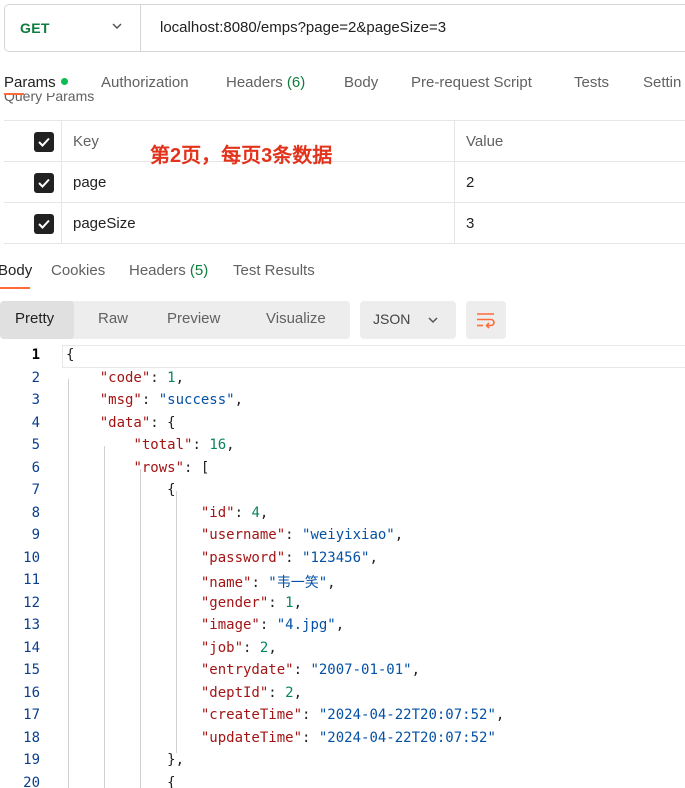 Image resolution: width=685 pixels, height=788 pixels. Describe the element at coordinates (408, 320) in the screenshot. I see `language-select: JSON` at that location.